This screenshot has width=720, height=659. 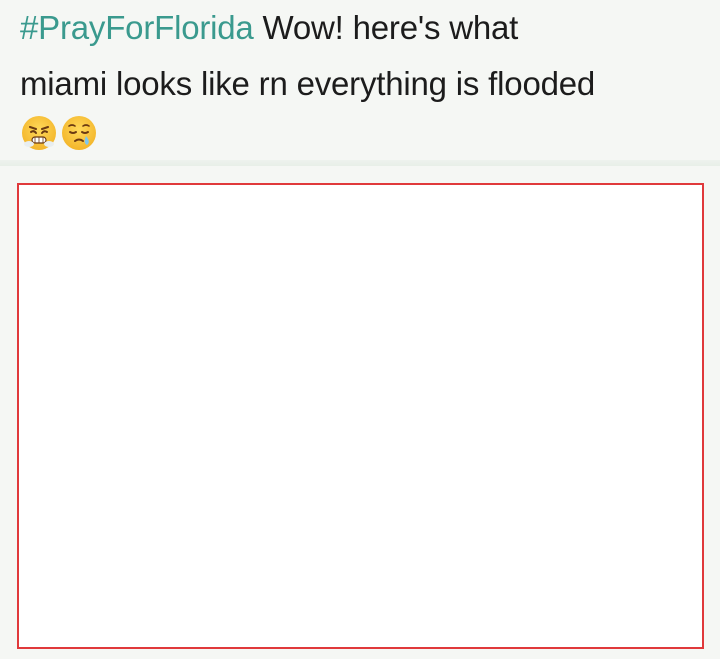 What do you see at coordinates (79, 133) in the screenshot?
I see `sleepy-face-emoji` at bounding box center [79, 133].